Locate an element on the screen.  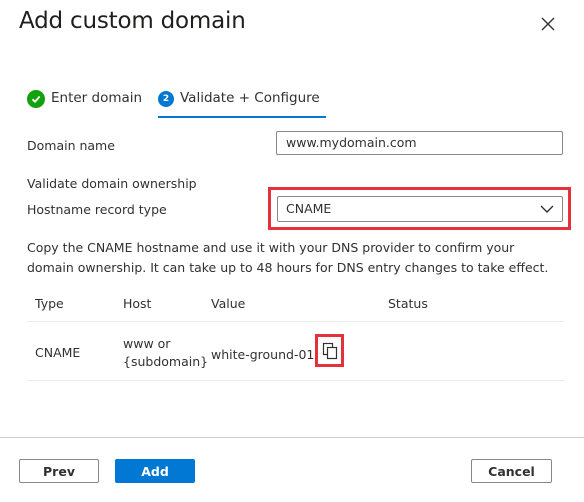
row-type: CNAME is located at coordinates (58, 352).